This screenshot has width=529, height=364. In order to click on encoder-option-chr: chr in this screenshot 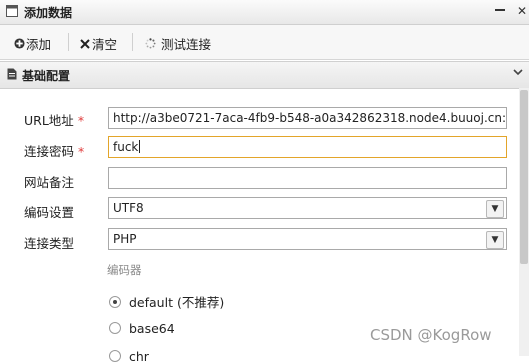, I will do `click(129, 356)`.